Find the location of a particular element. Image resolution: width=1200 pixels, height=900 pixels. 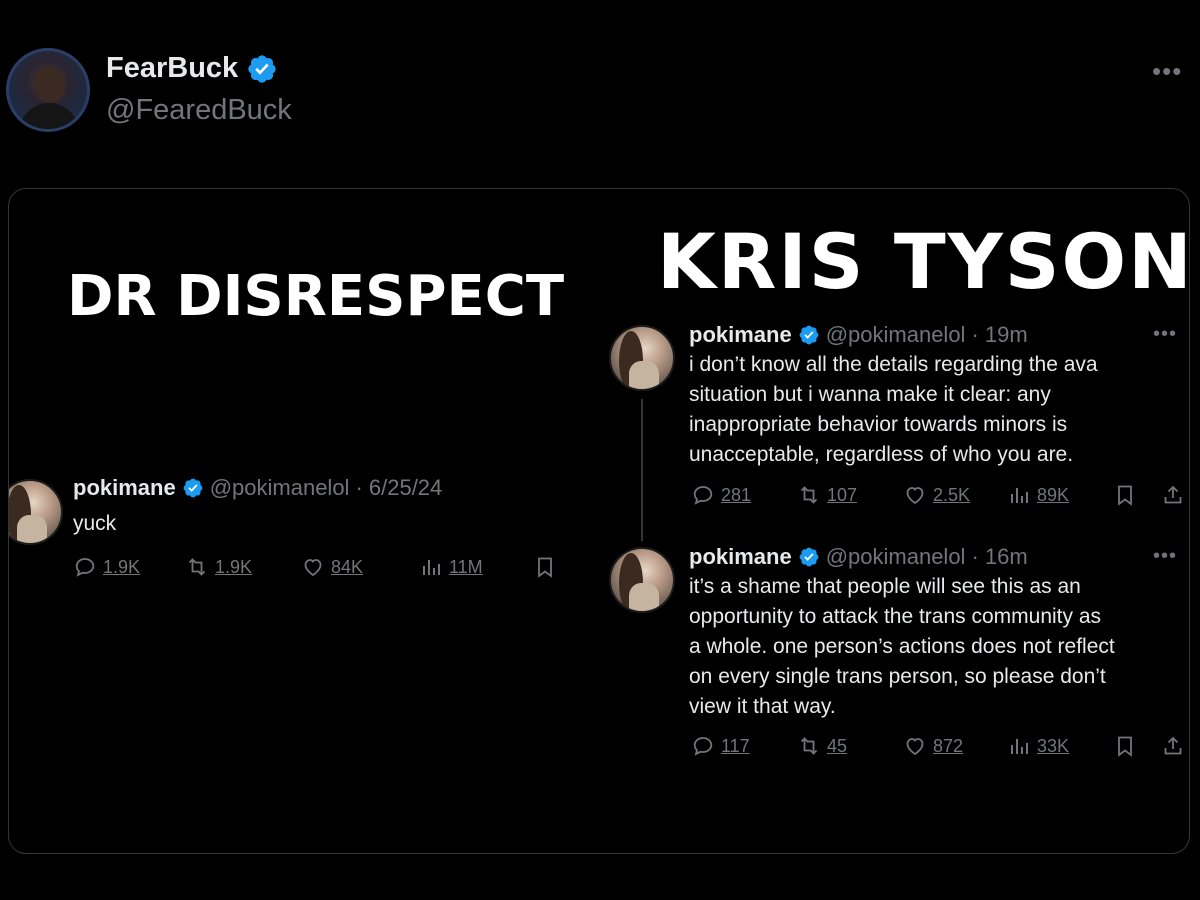

left-tweet-actions: 1.9K 1.9K 84K 11M is located at coordinates (323, 567).